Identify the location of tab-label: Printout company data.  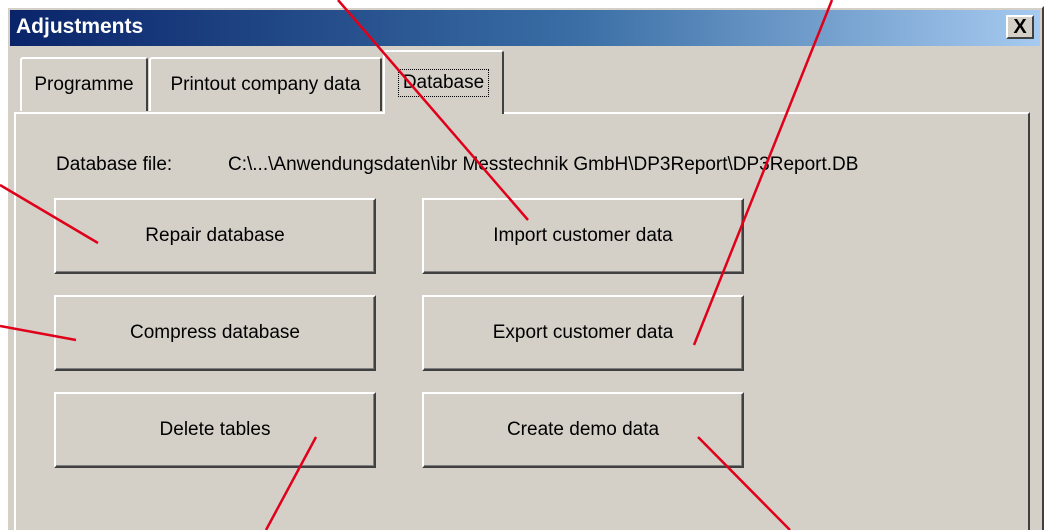
(265, 84).